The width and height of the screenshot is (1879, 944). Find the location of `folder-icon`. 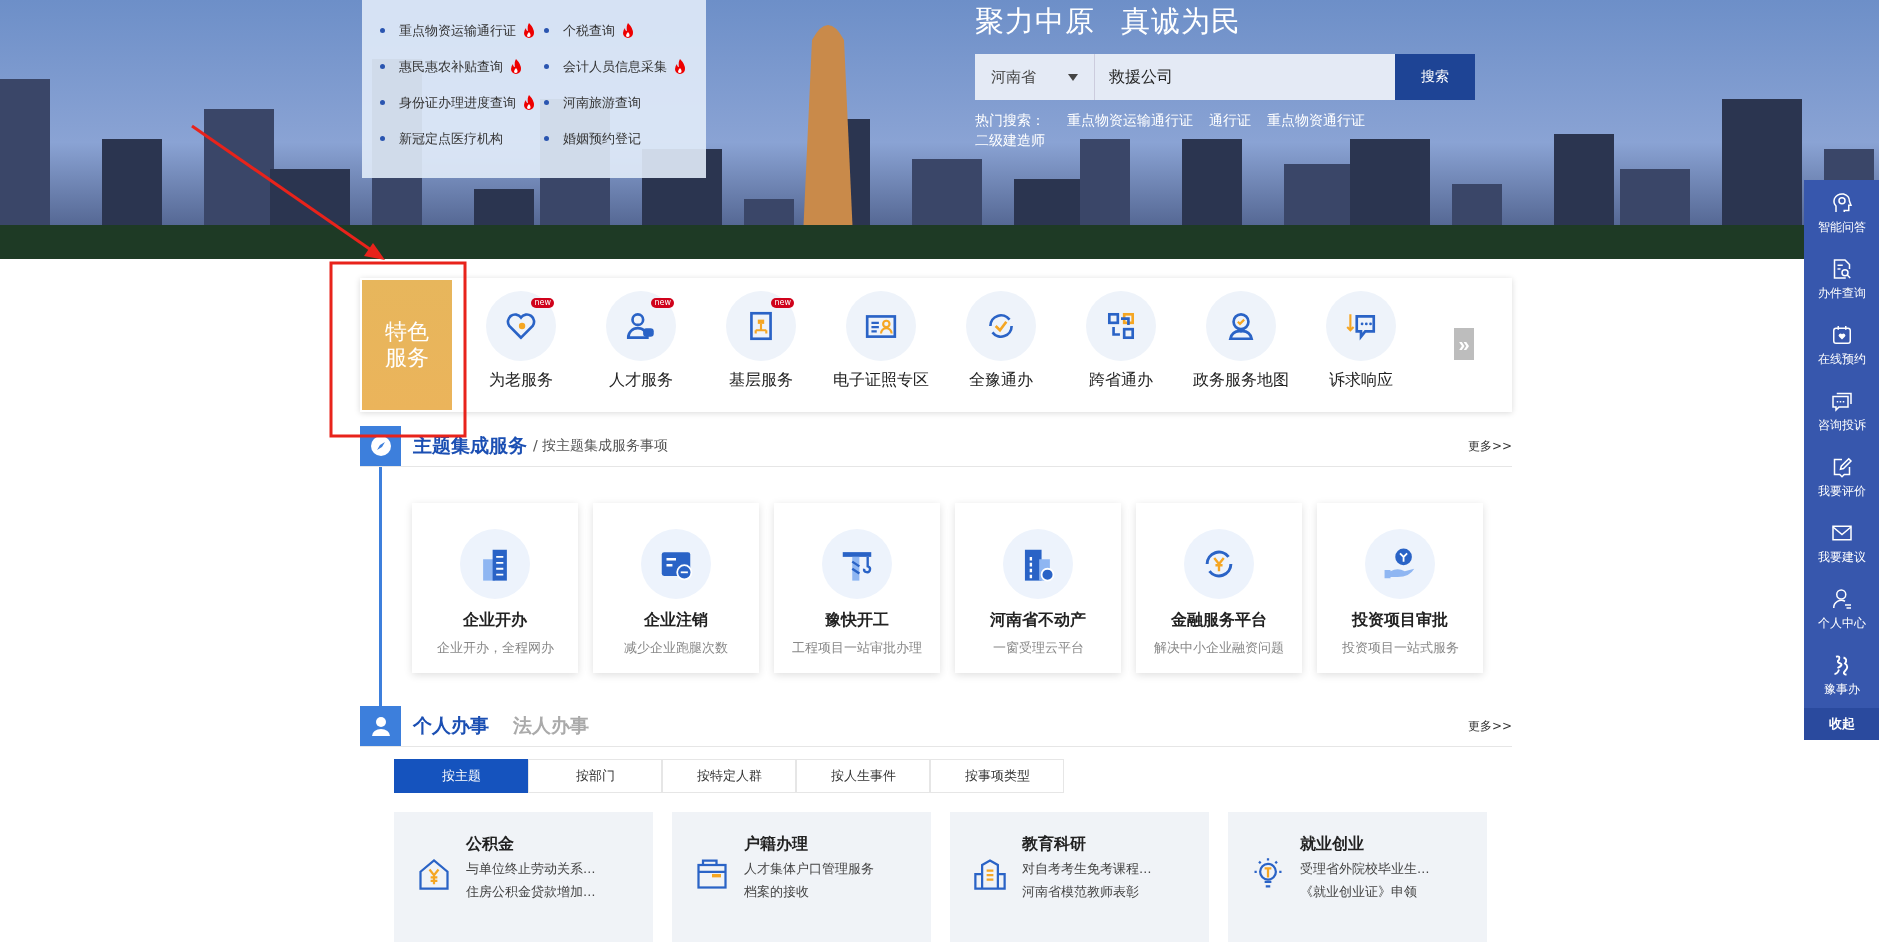

folder-icon is located at coordinates (712, 874).